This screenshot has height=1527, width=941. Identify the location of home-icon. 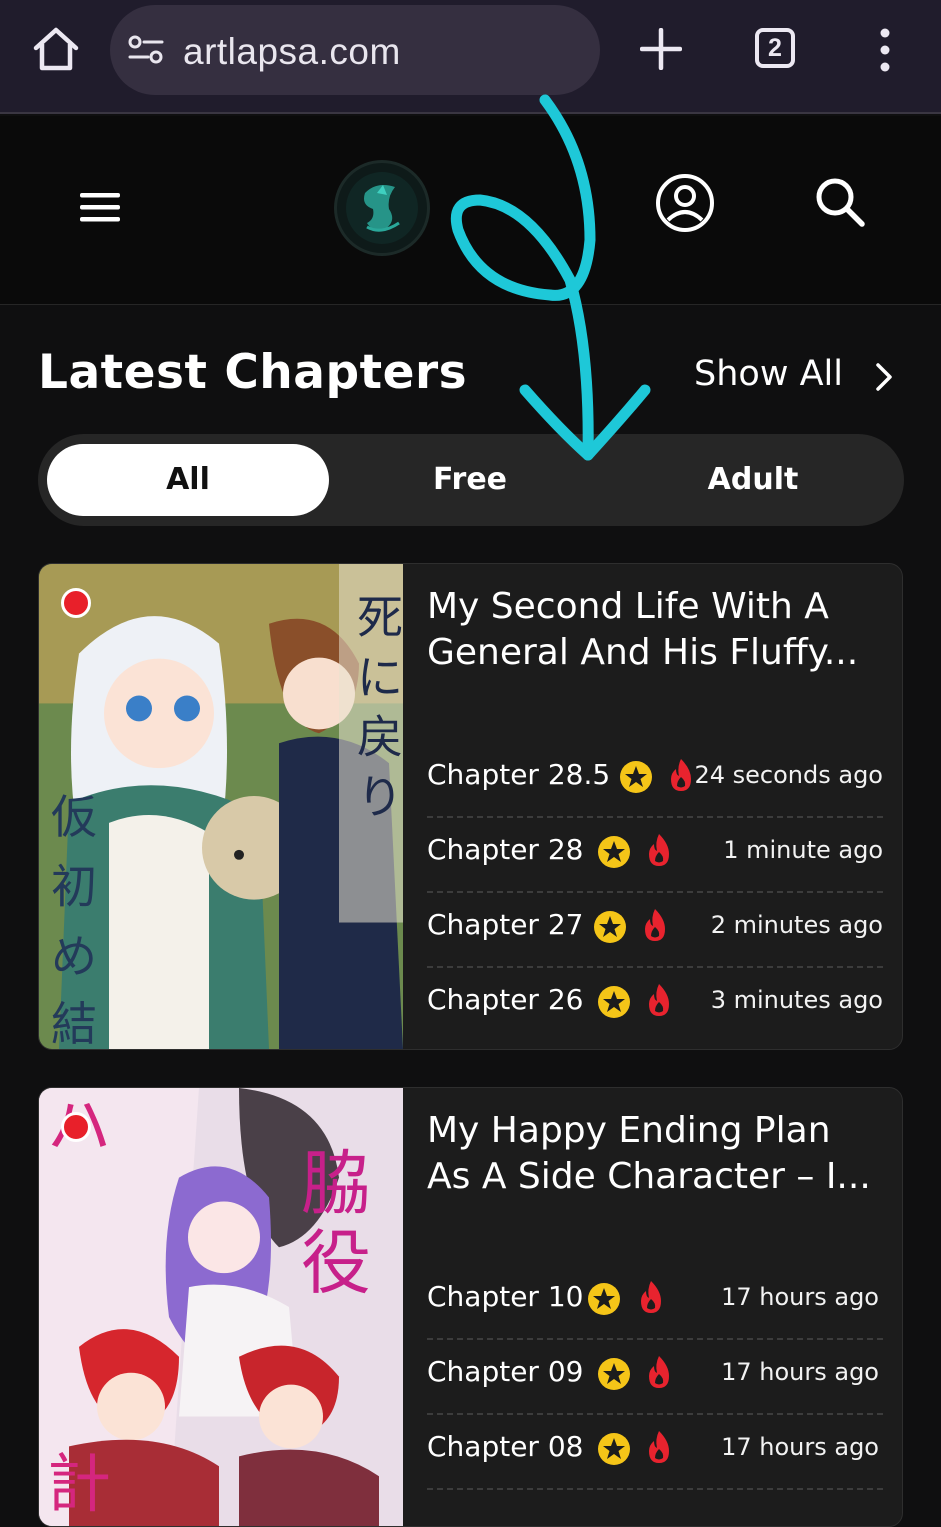
(56, 48).